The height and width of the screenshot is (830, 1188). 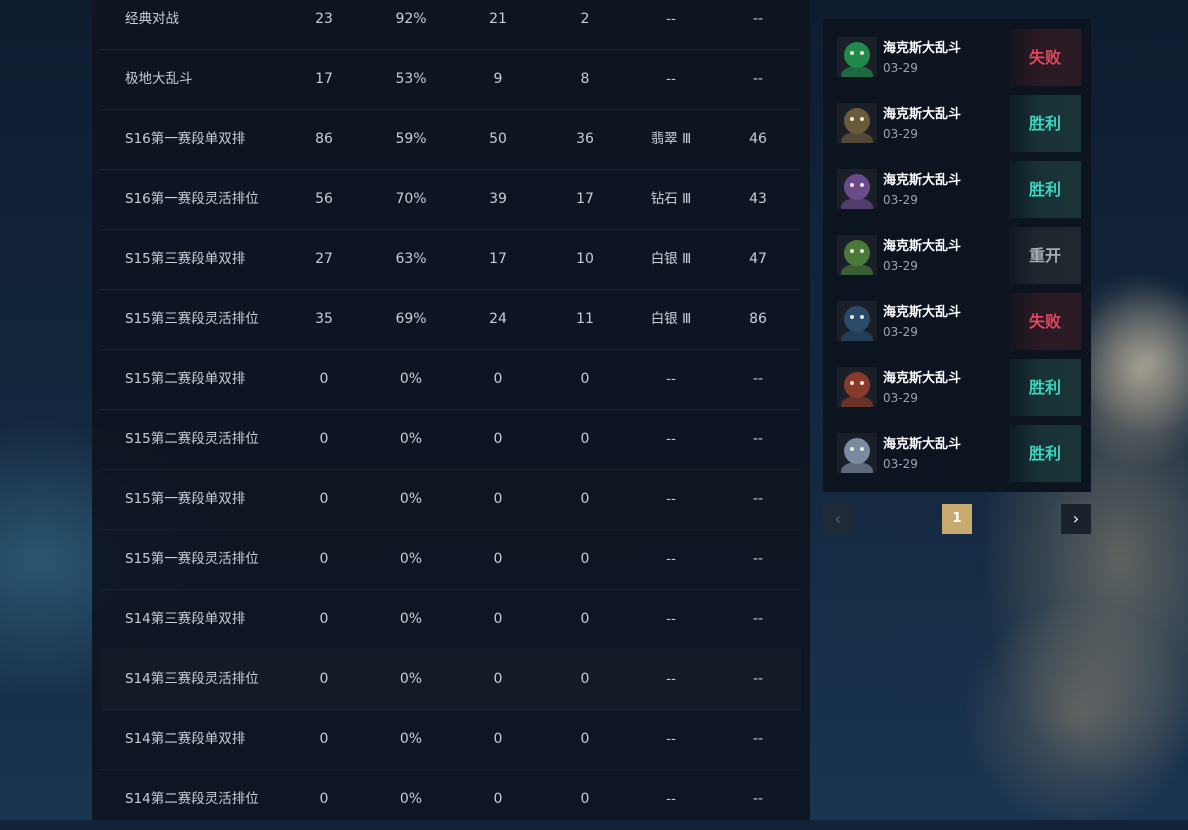 I want to click on league-points-cell: 47, so click(x=758, y=259).